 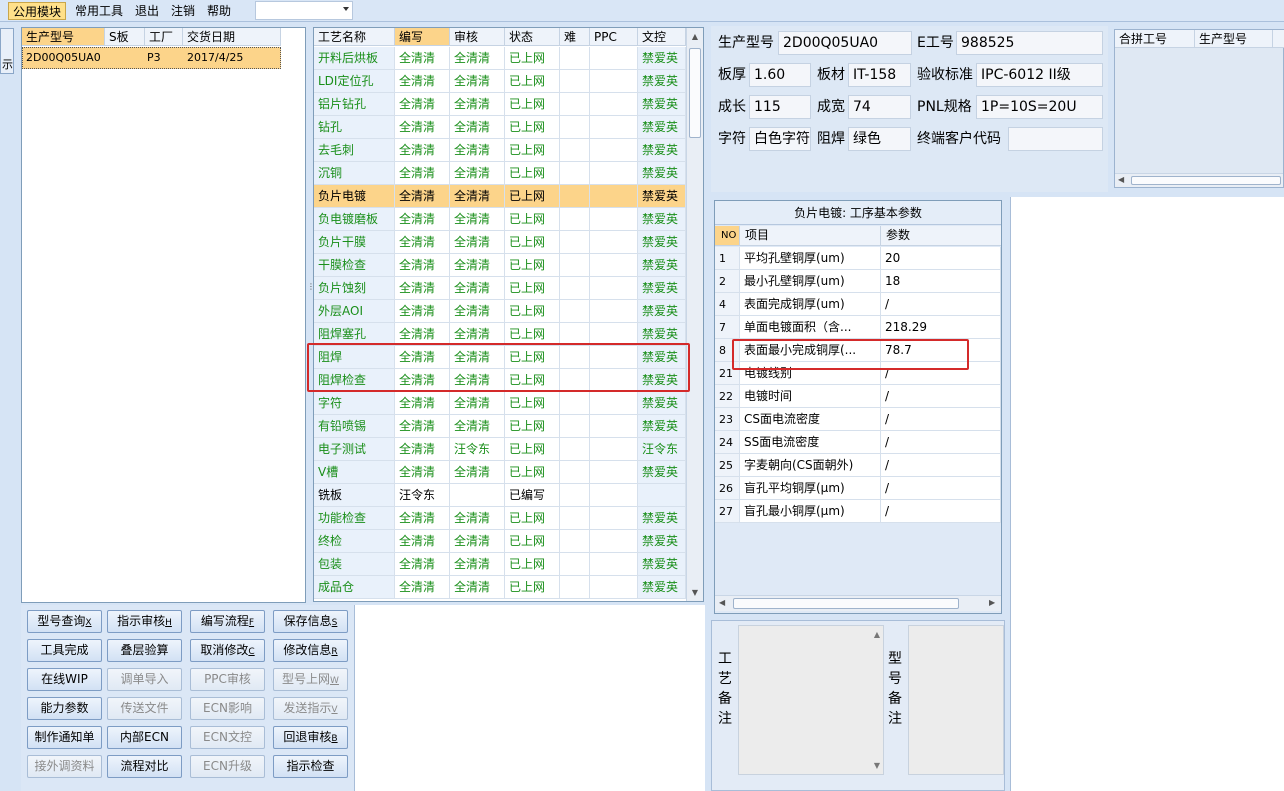 What do you see at coordinates (310, 766) in the screenshot?
I see `action-button: 指示检查` at bounding box center [310, 766].